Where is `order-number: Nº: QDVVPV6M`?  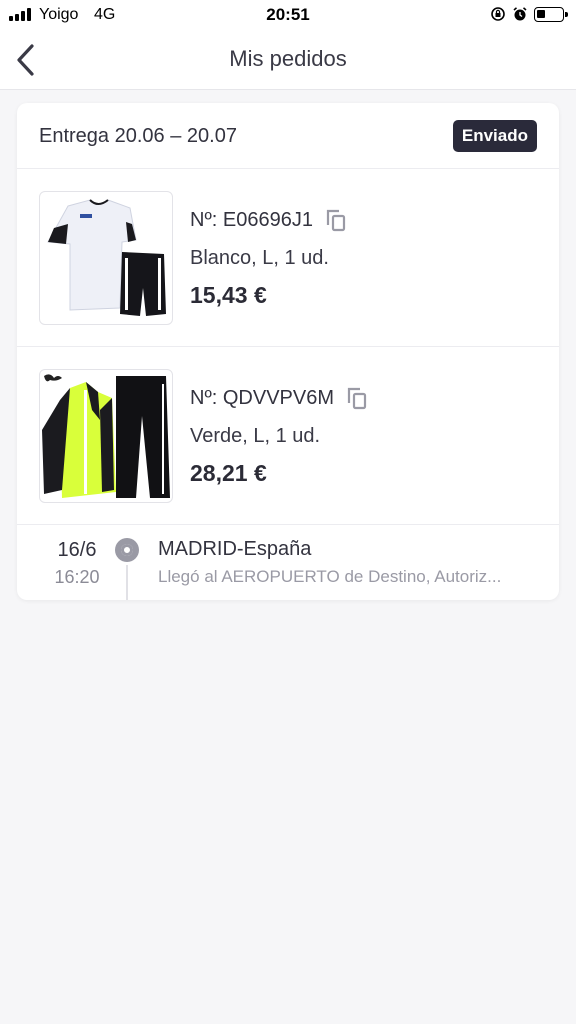 order-number: Nº: QDVVPV6M is located at coordinates (262, 397).